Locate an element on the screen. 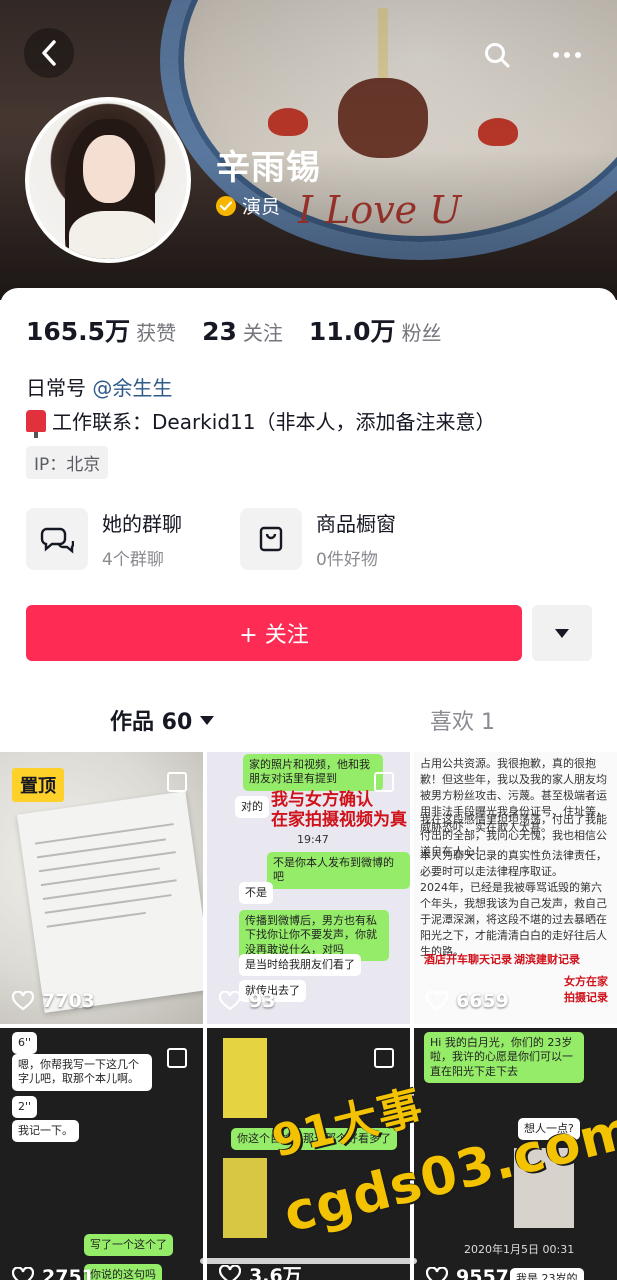  shop-window-entry: 商品橱窗 0件好物 is located at coordinates (318, 539).